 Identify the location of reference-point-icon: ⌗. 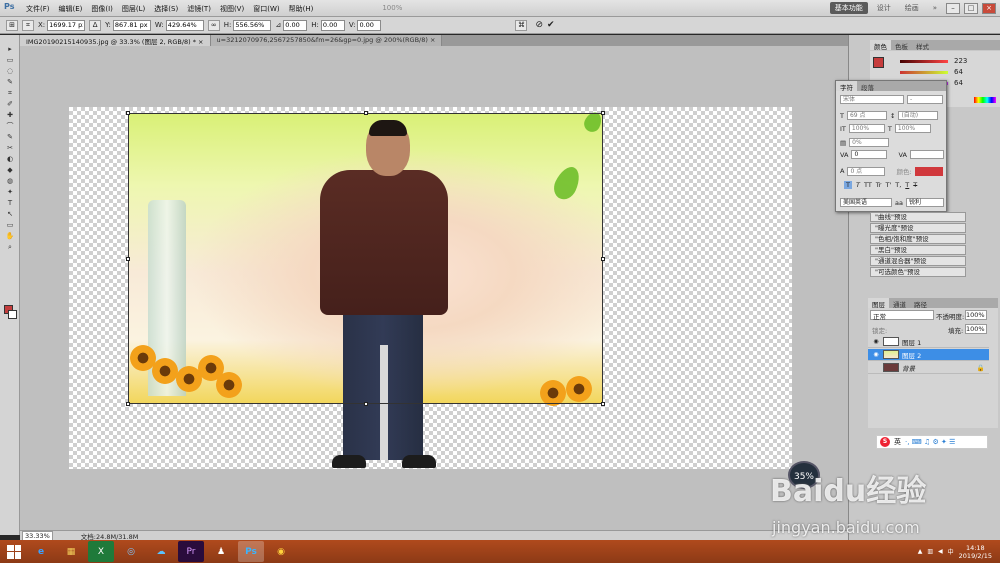
(28, 25).